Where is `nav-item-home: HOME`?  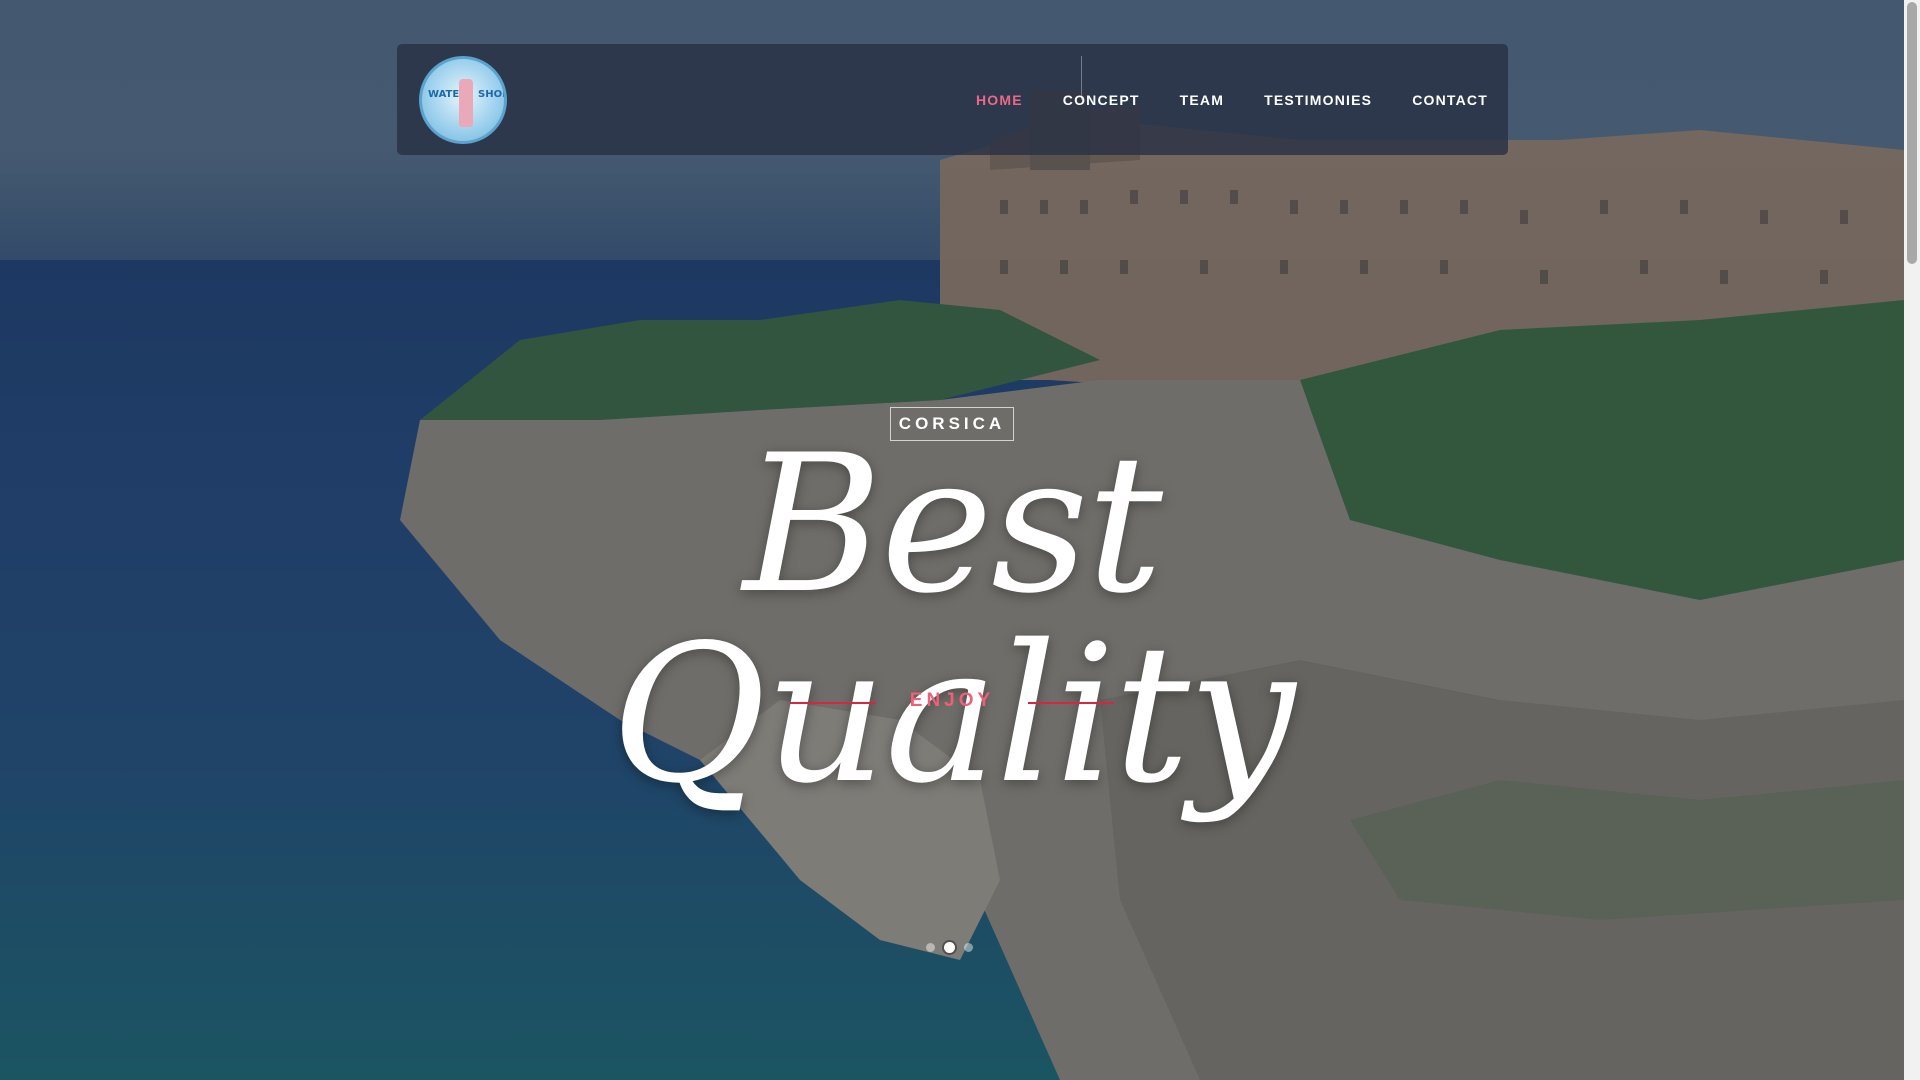 nav-item-home: HOME is located at coordinates (999, 100).